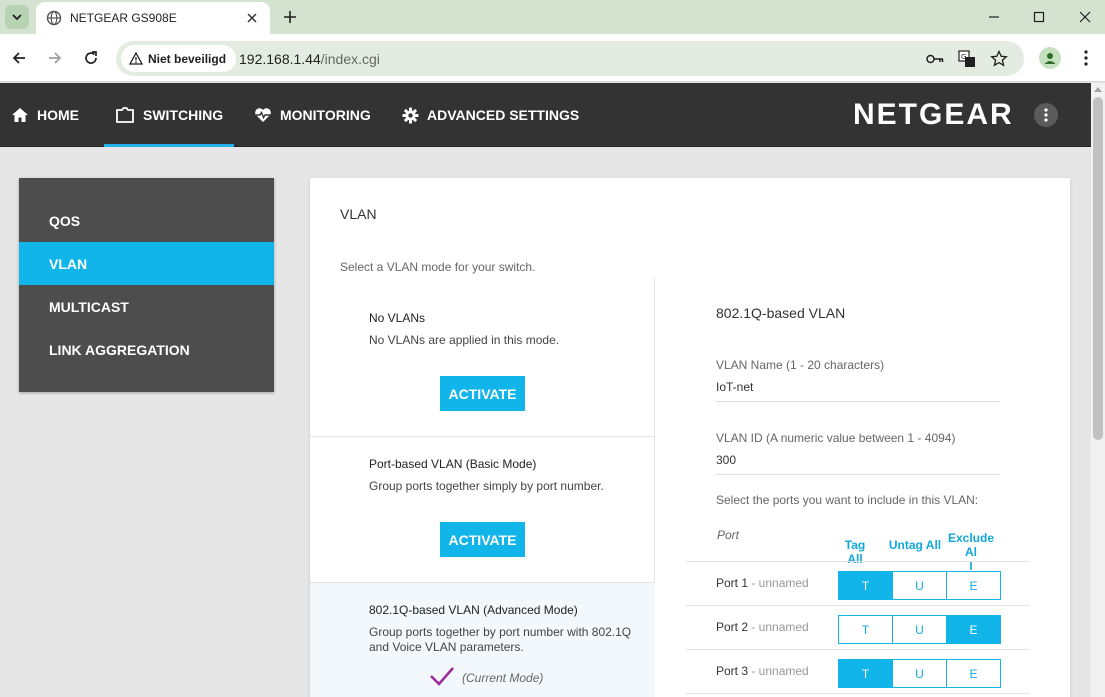  I want to click on sidebar-item-multicast: MULTICAST, so click(146, 306).